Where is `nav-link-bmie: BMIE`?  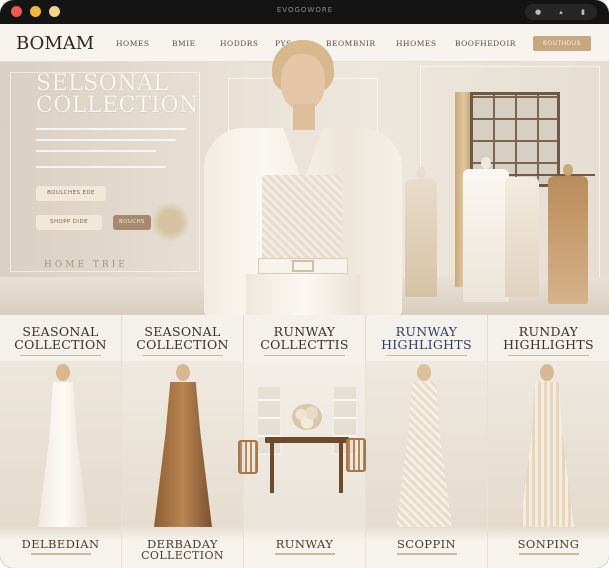 nav-link-bmie: BMIE is located at coordinates (184, 43).